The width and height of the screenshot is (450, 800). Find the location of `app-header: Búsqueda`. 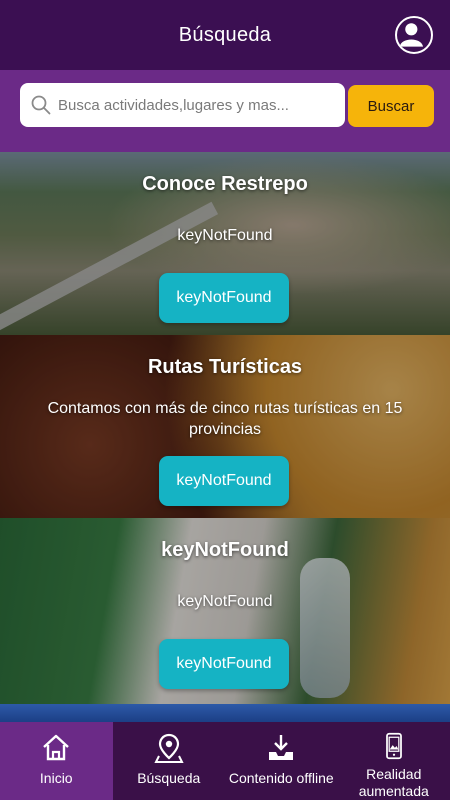

app-header: Búsqueda is located at coordinates (225, 35).